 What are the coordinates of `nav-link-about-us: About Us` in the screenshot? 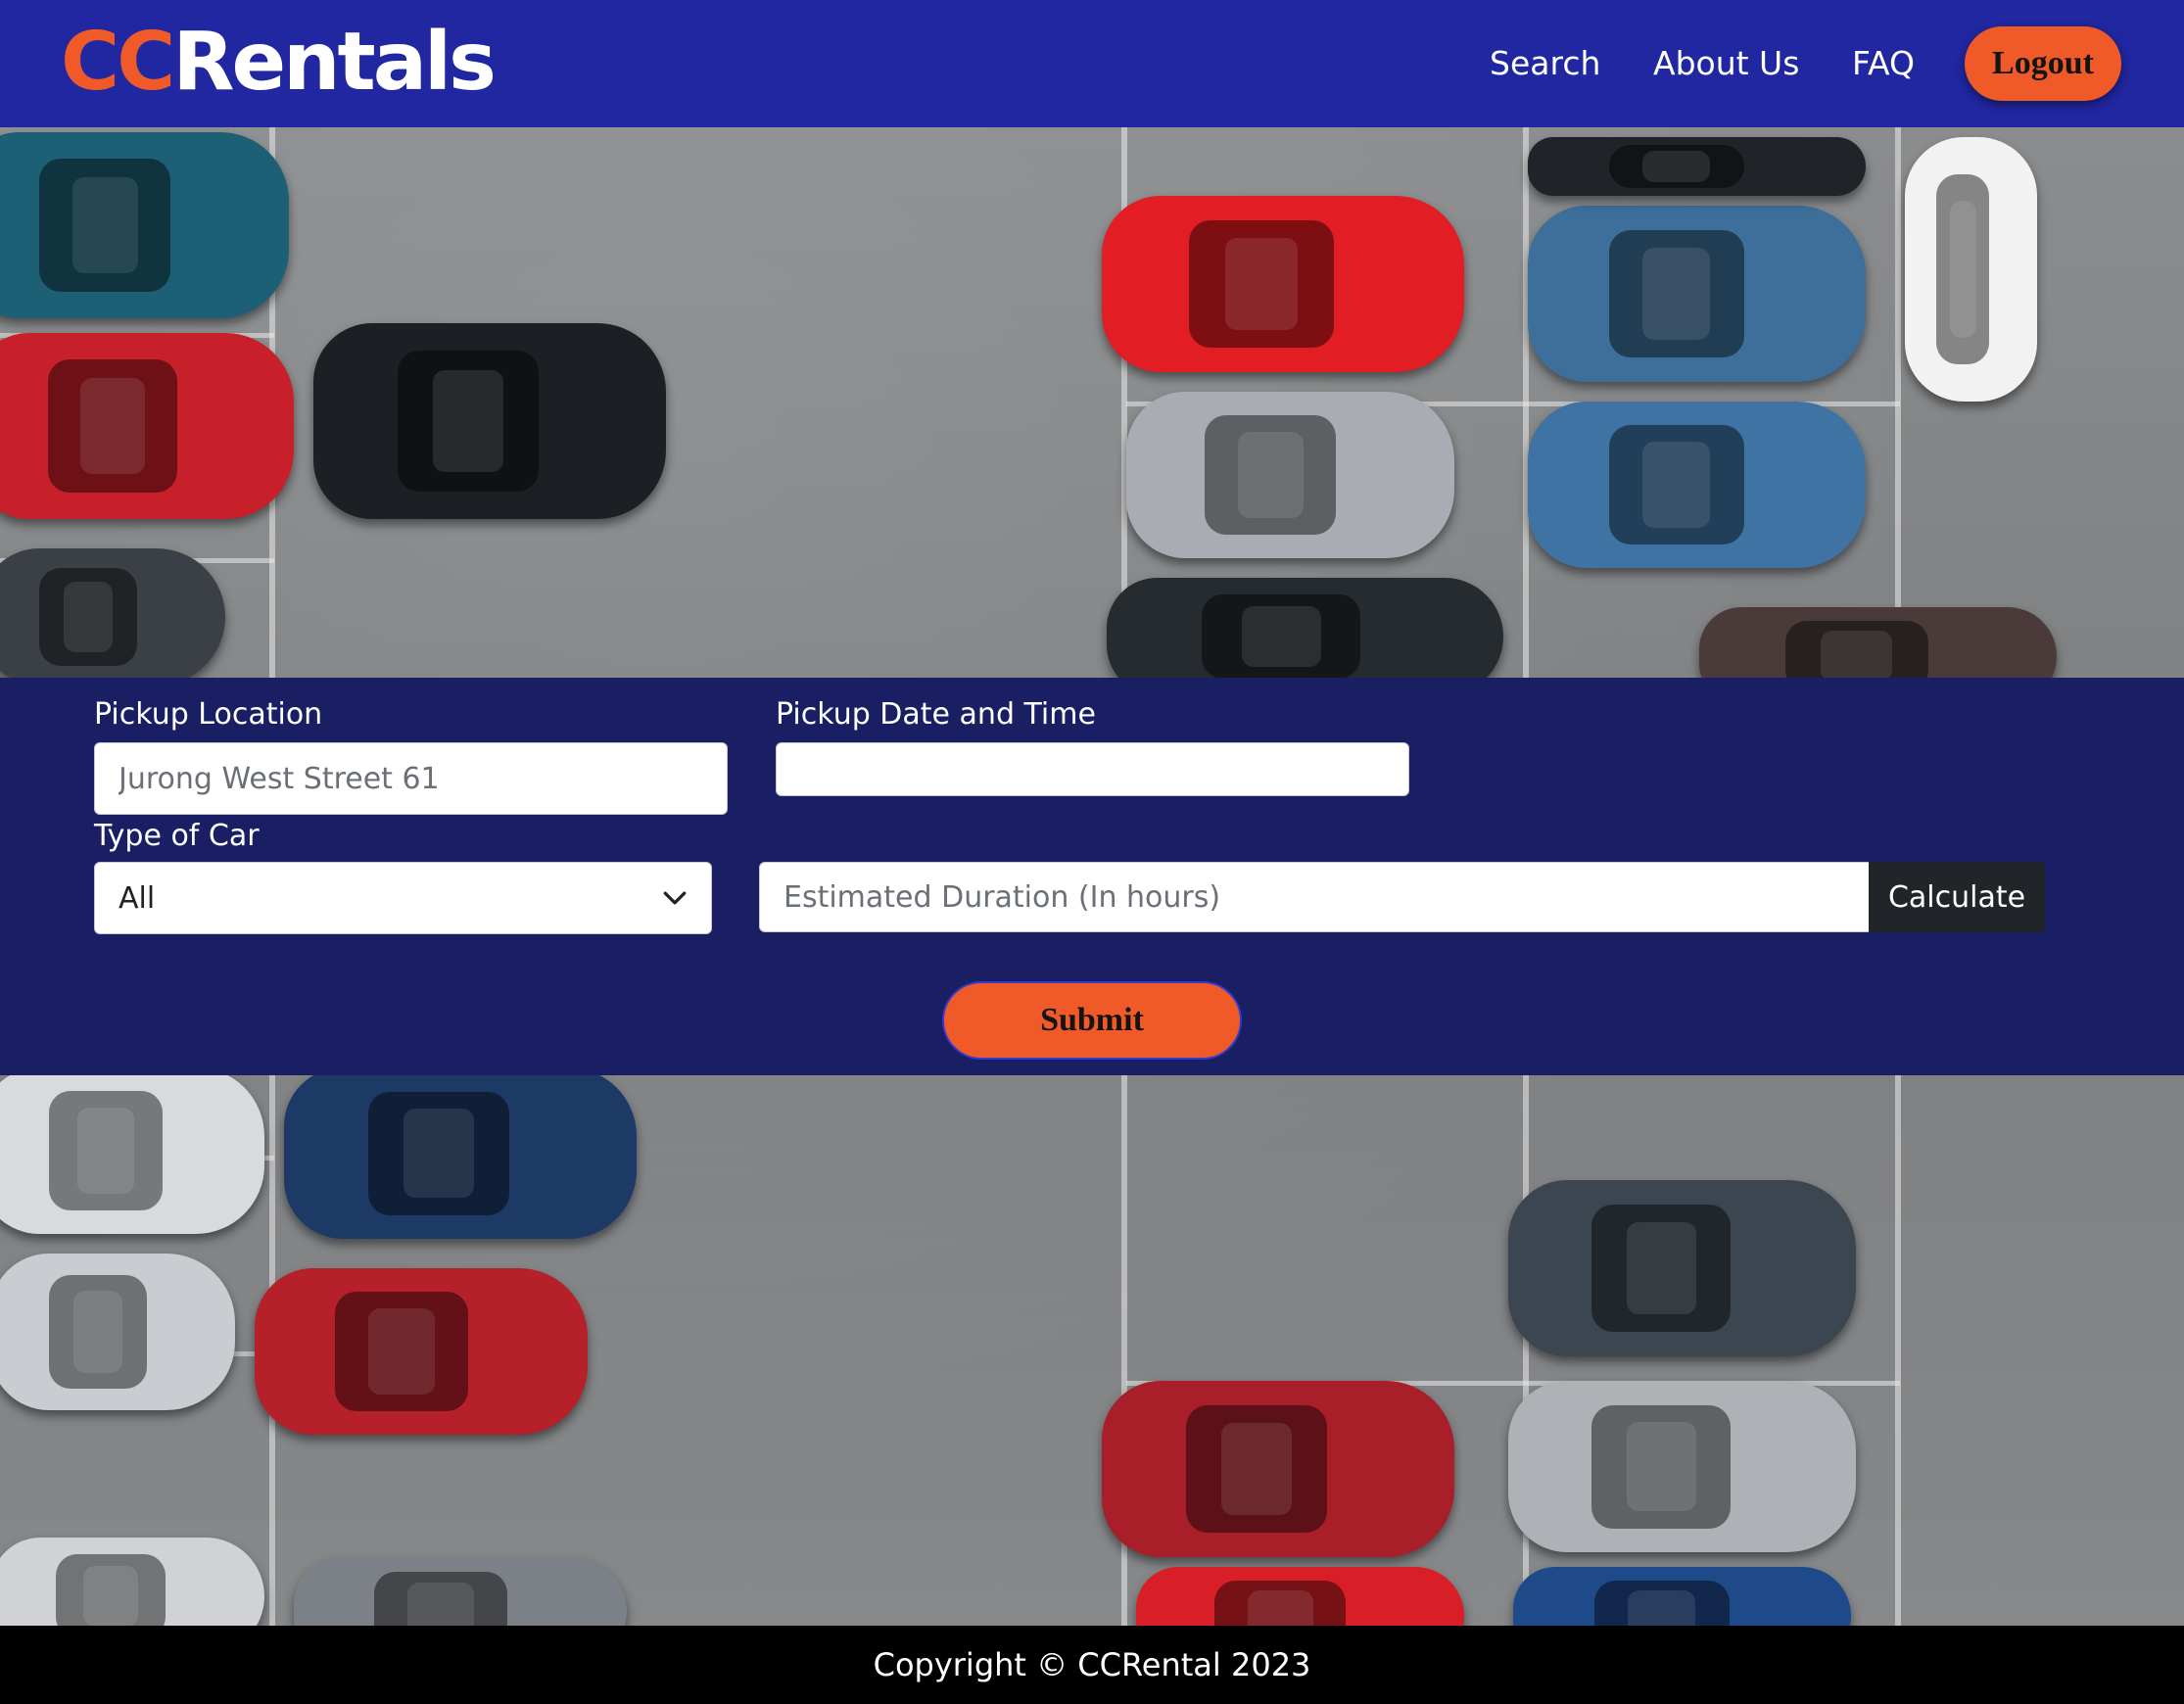 It's located at (1726, 63).